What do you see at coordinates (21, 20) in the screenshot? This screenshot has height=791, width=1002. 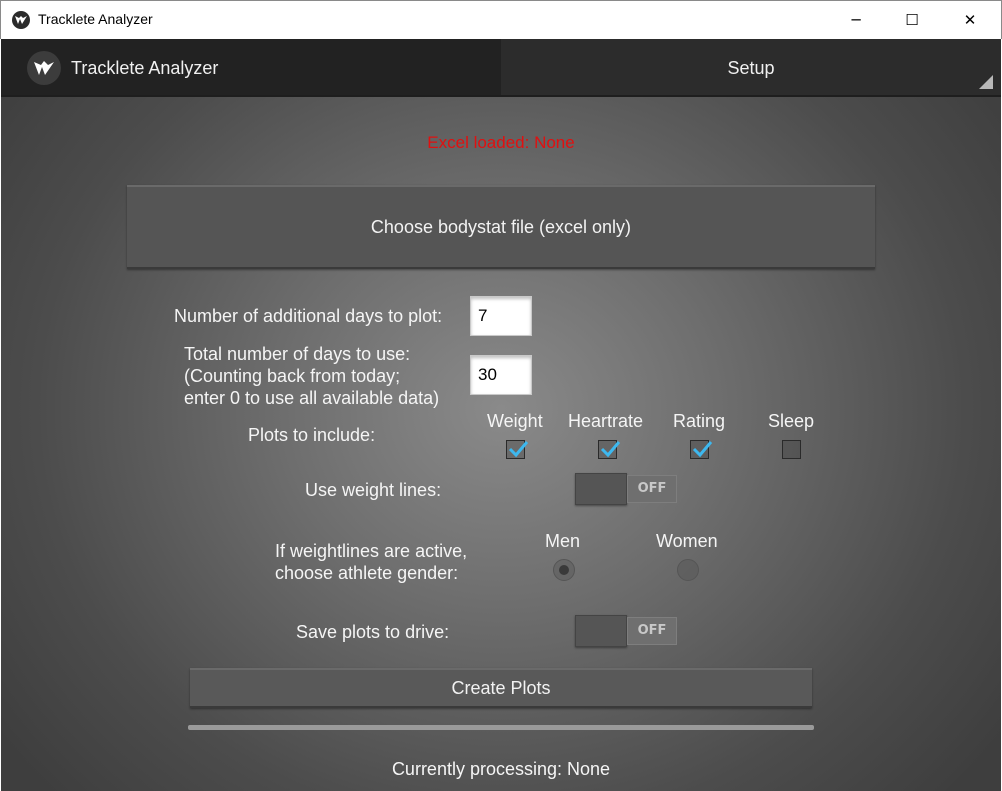 I see `kivy-logo-icon` at bounding box center [21, 20].